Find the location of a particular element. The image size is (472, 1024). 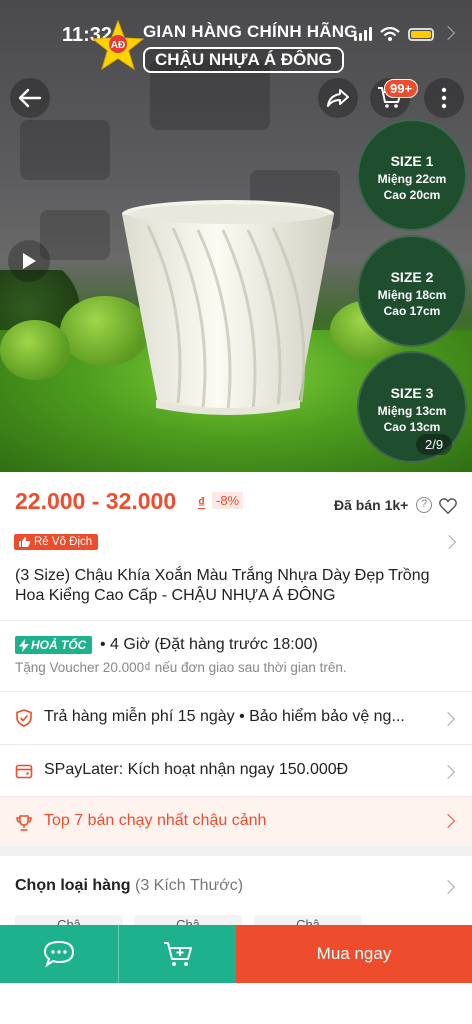

express-delivery-badge: HOẢ TỐC is located at coordinates (54, 645).